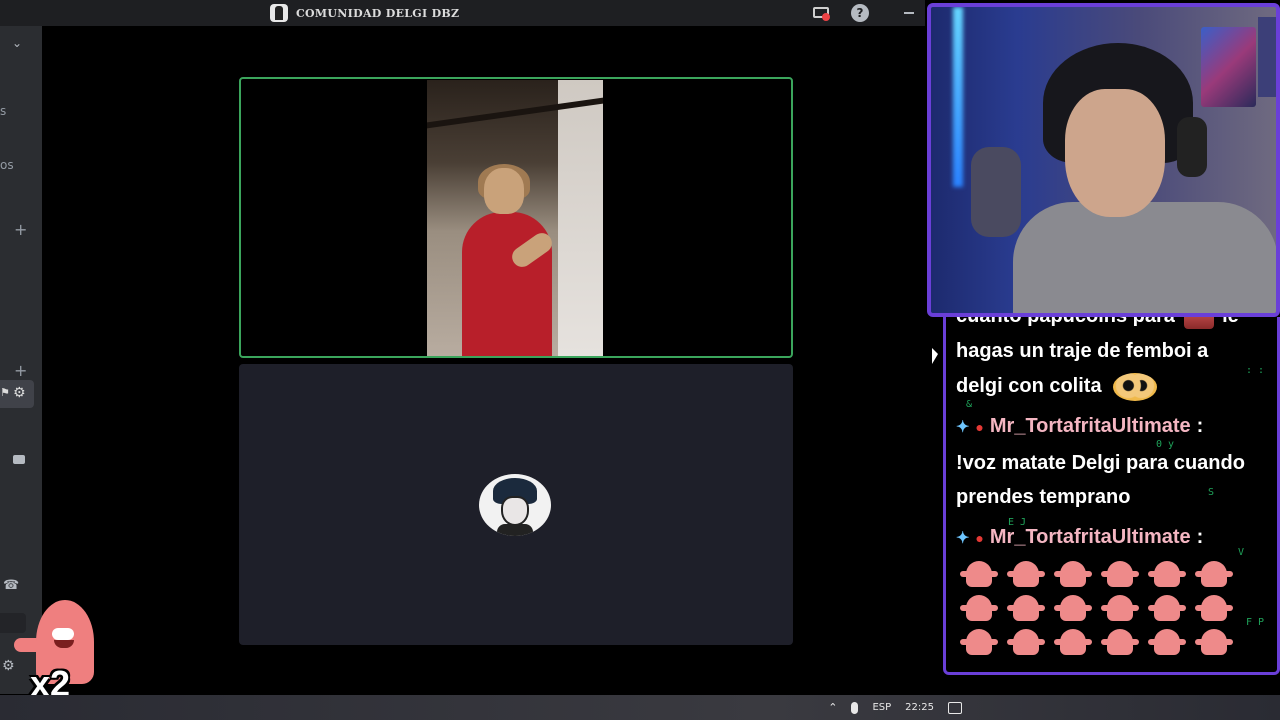 This screenshot has width=1280, height=720. What do you see at coordinates (895, 707) in the screenshot?
I see `system-tray: ⌃ ESP 22:25` at bounding box center [895, 707].